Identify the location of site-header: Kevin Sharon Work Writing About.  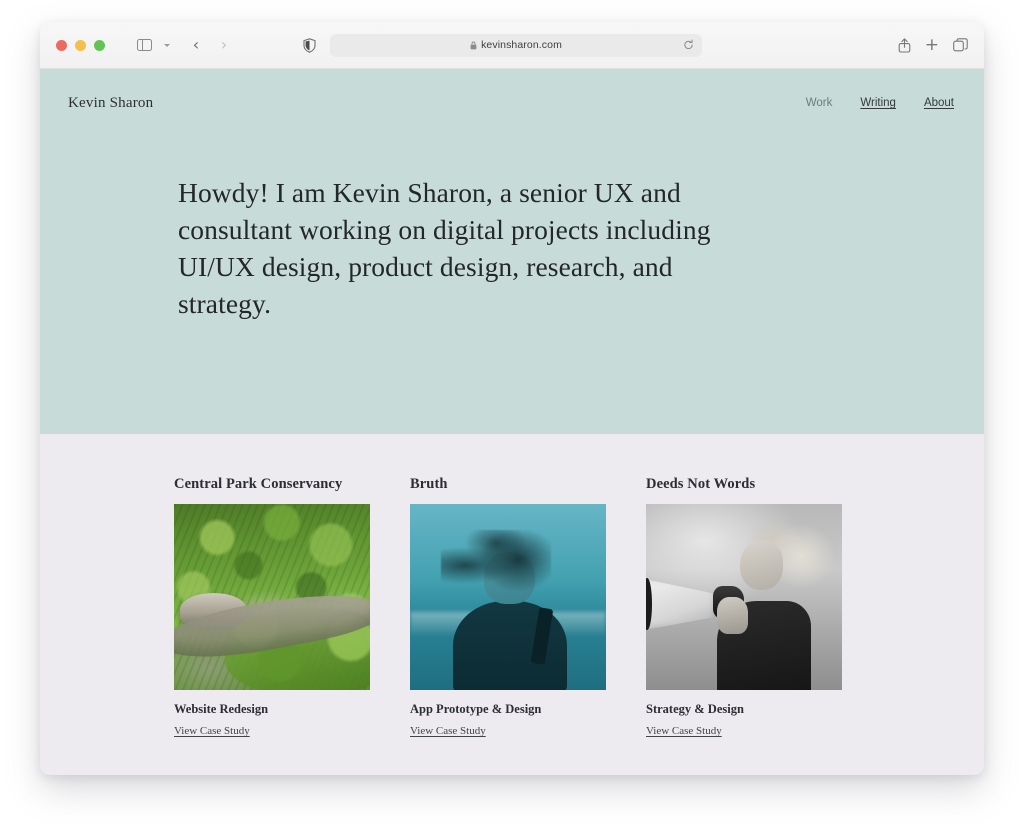
(512, 103).